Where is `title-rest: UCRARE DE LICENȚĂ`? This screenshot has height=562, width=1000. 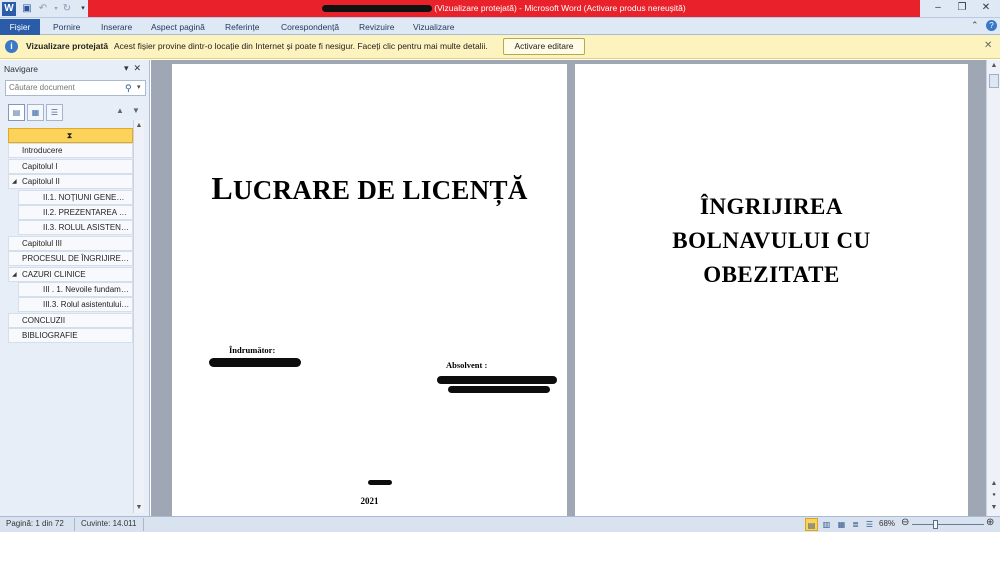 title-rest: UCRARE DE LICENȚĂ is located at coordinates (380, 190).